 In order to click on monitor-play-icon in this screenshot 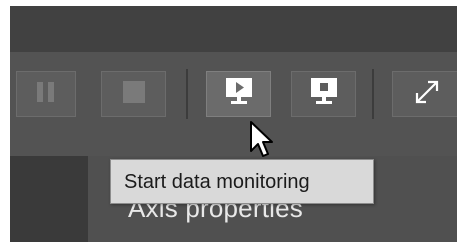, I will do `click(238, 94)`.